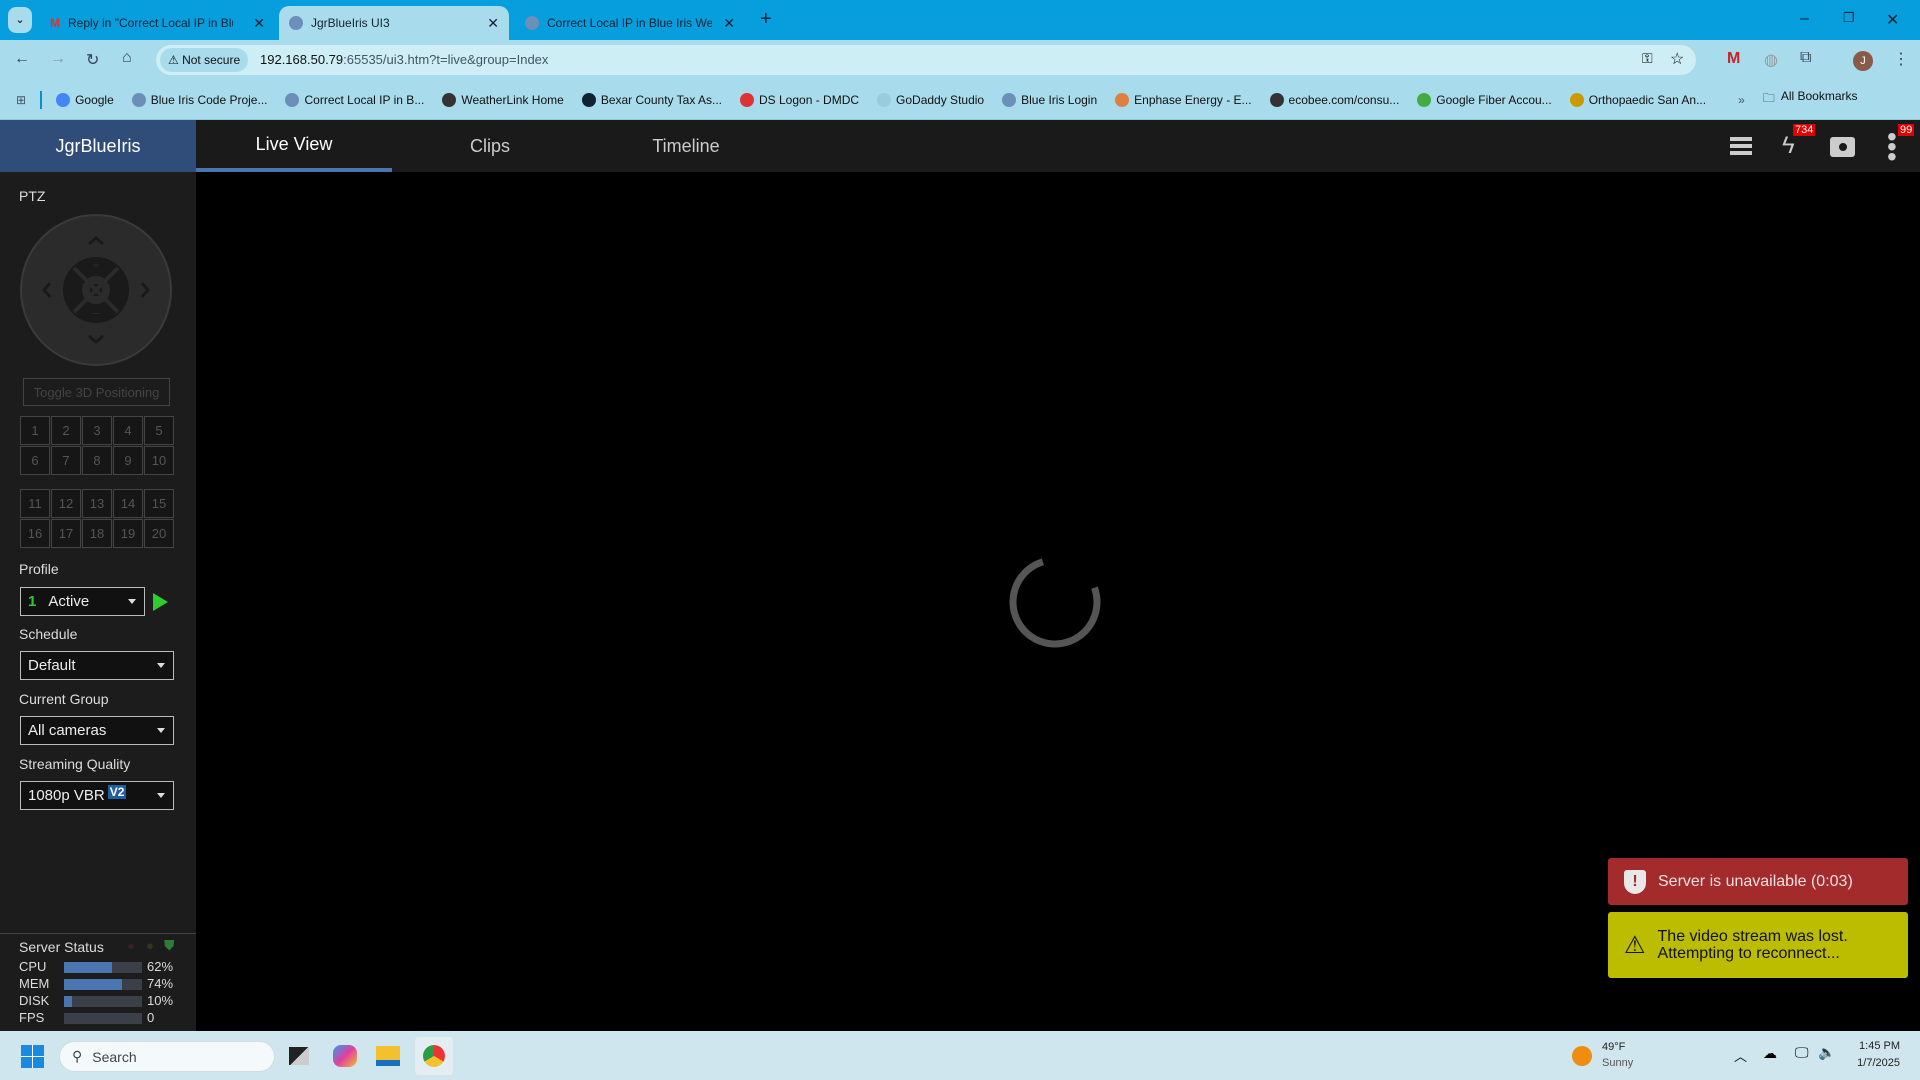 This screenshot has width=1920, height=1080. I want to click on alerts-icon: ϟ, so click(1788, 146).